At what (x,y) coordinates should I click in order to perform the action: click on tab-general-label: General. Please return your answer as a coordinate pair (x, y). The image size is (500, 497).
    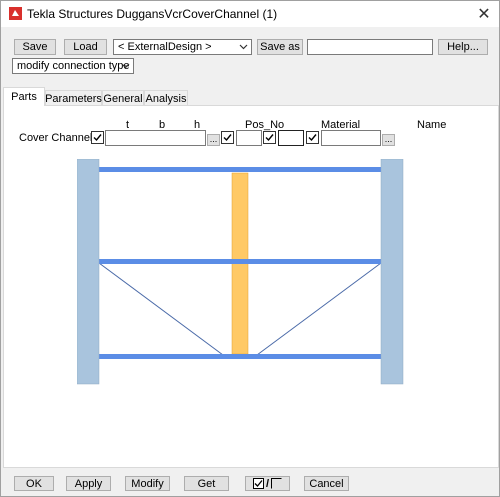
    Looking at the image, I should click on (123, 98).